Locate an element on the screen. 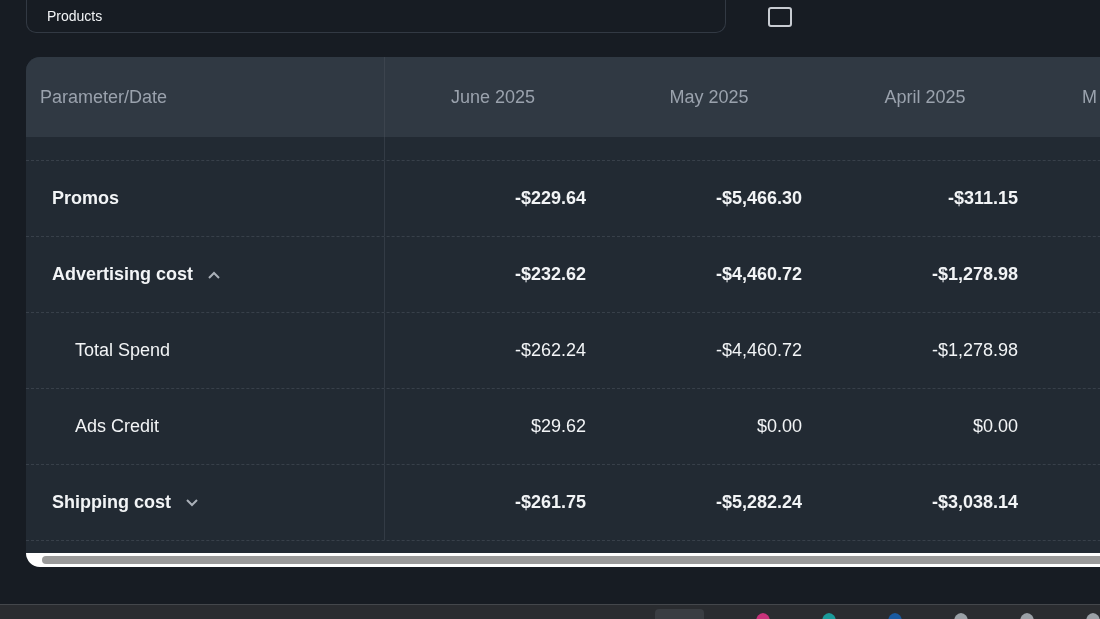 The width and height of the screenshot is (1100, 619). row-label: Shipping cost is located at coordinates (111, 502).